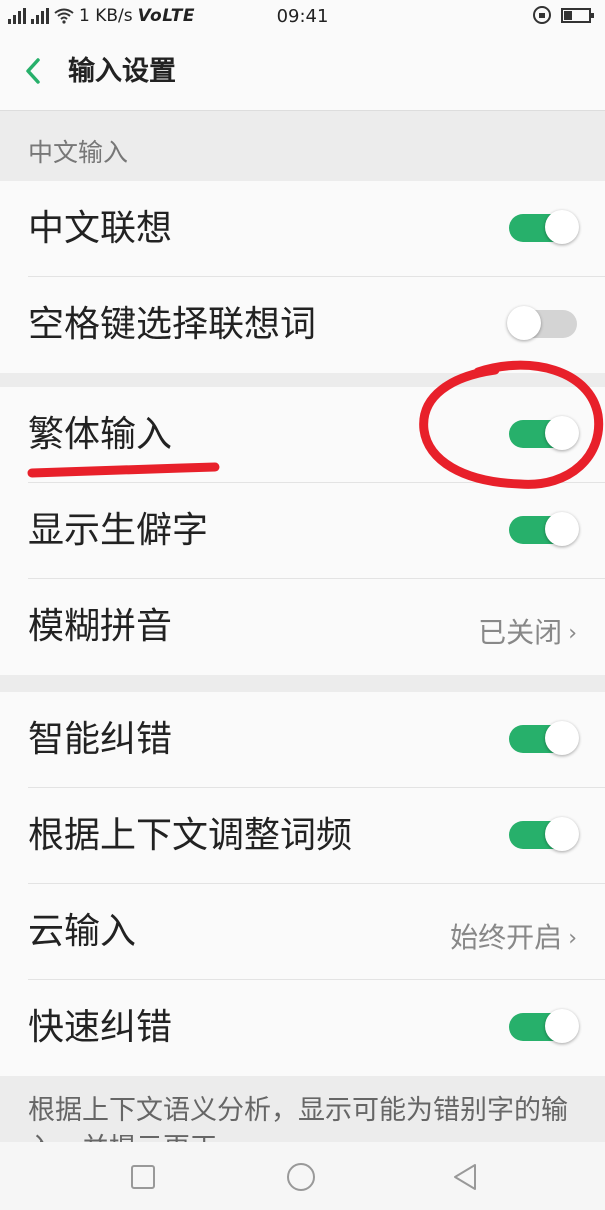 This screenshot has height=1210, width=605. I want to click on triangle-back-icon, so click(465, 1177).